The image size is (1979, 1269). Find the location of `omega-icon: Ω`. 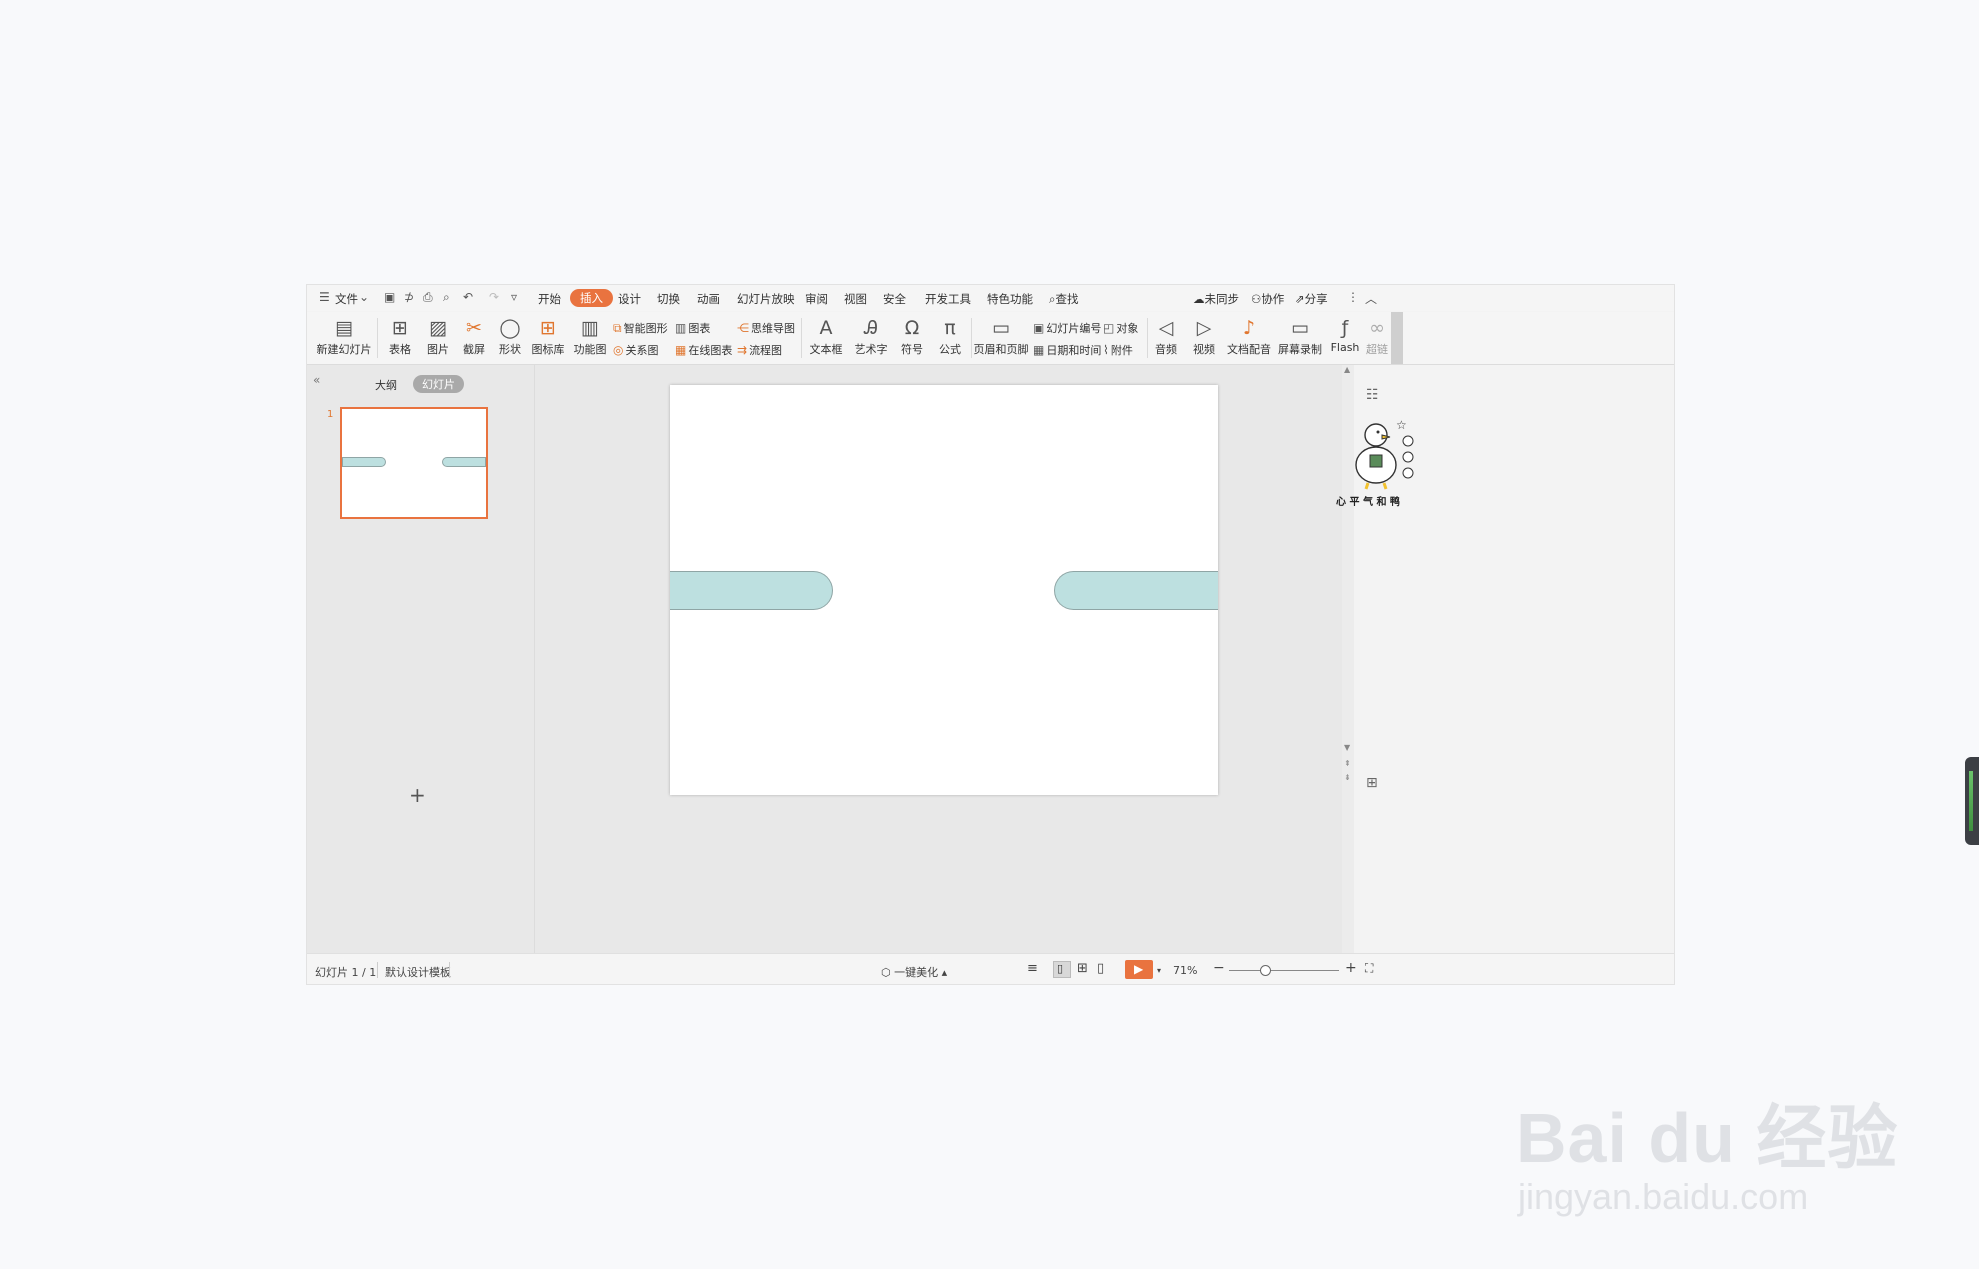

omega-icon: Ω is located at coordinates (912, 328).